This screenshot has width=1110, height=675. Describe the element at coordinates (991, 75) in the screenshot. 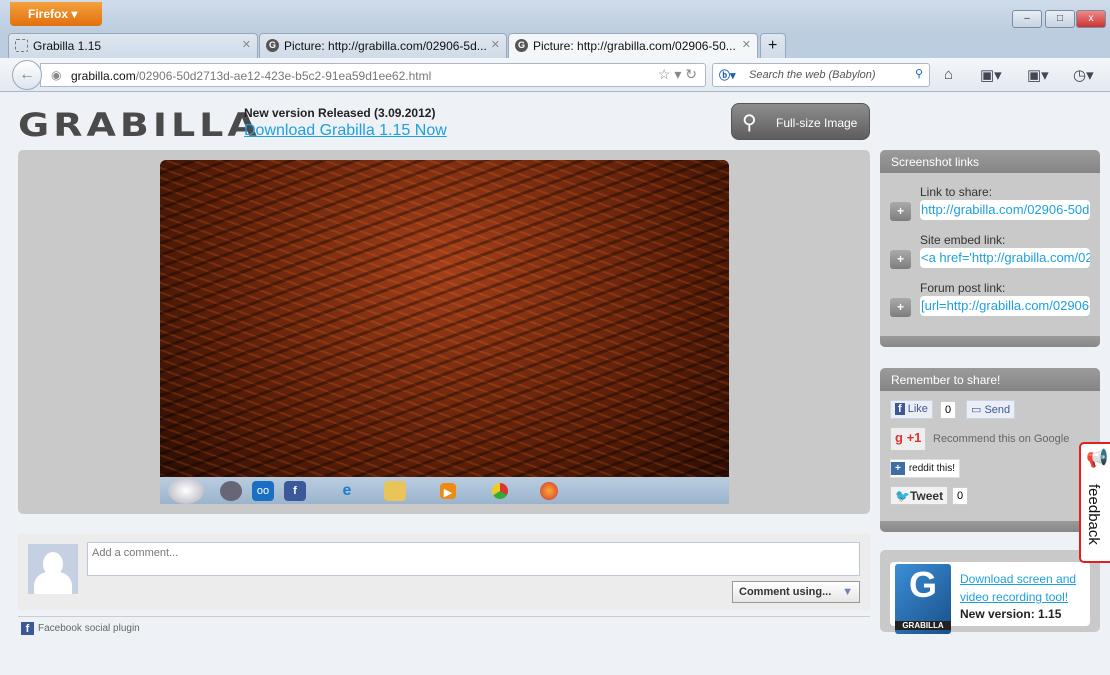

I see `bookmarks-icon: ▣▾` at that location.